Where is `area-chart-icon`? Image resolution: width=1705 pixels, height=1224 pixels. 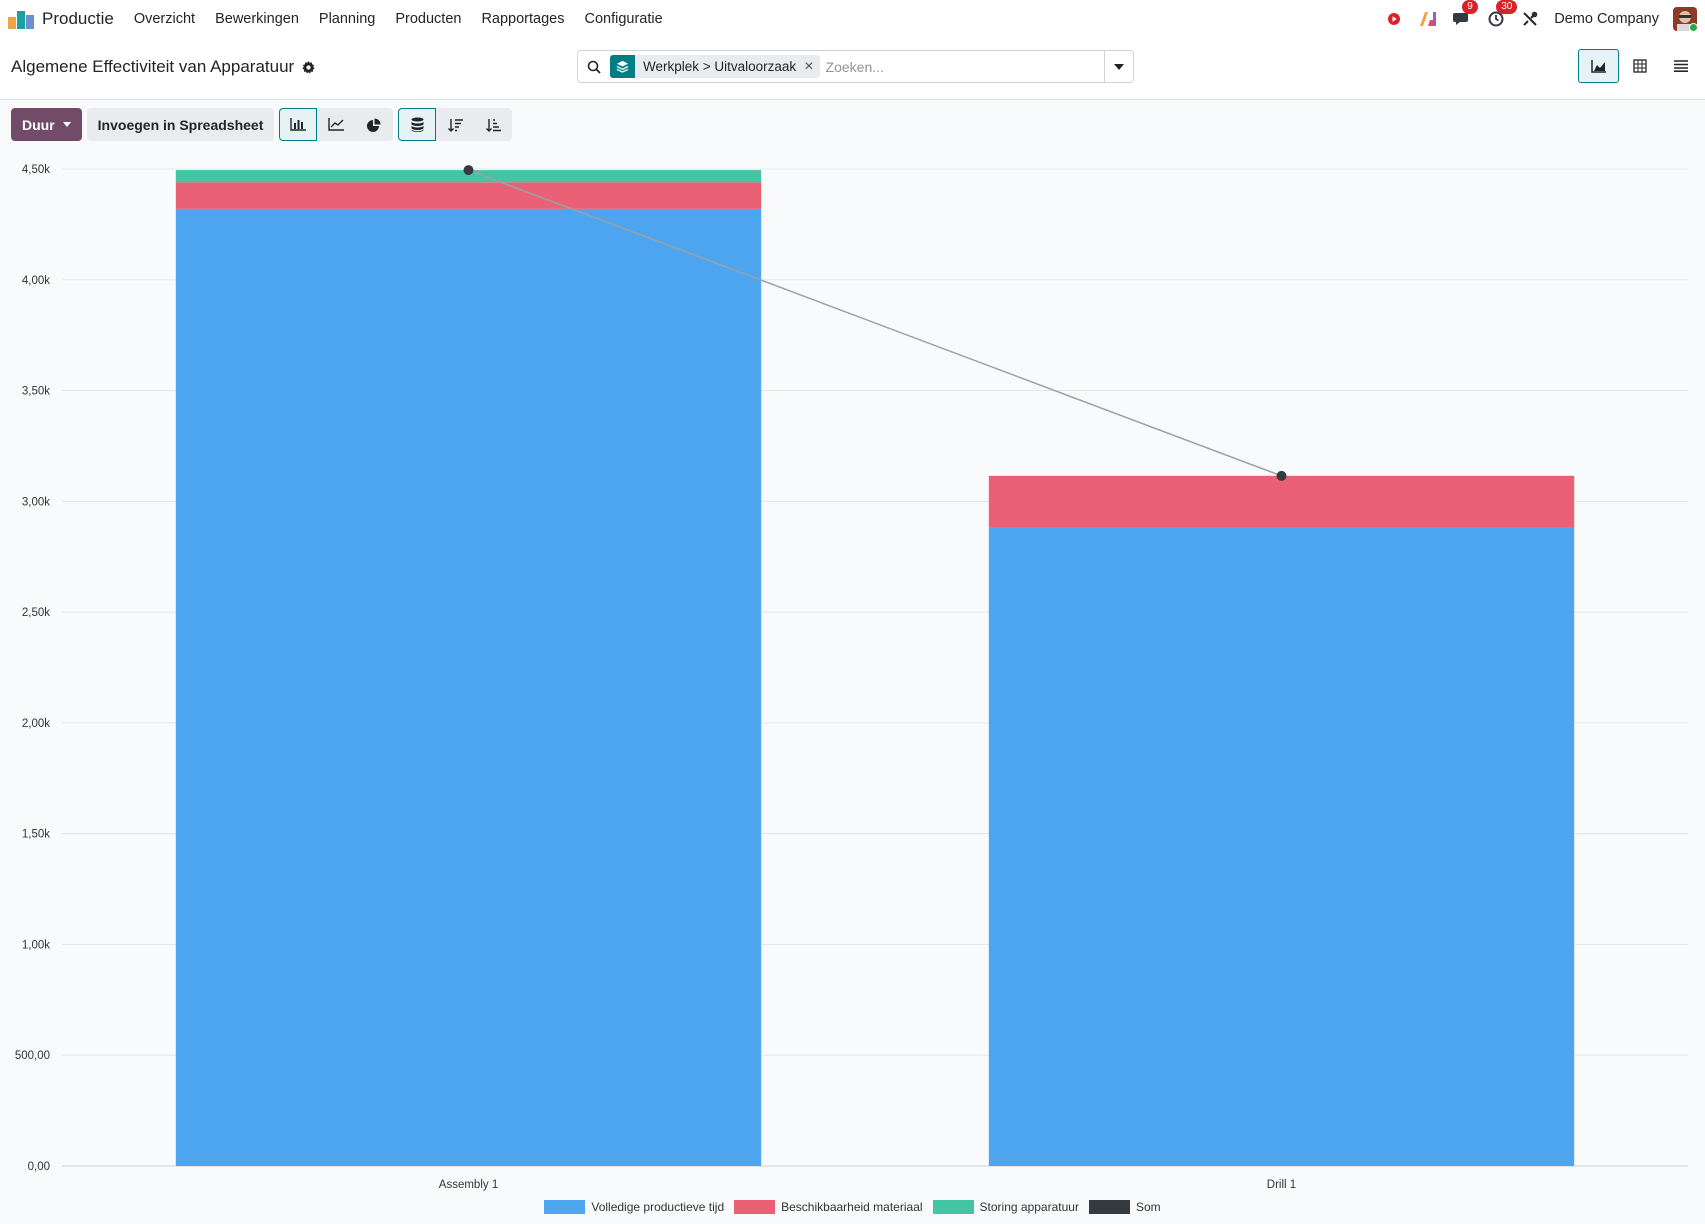 area-chart-icon is located at coordinates (1598, 66).